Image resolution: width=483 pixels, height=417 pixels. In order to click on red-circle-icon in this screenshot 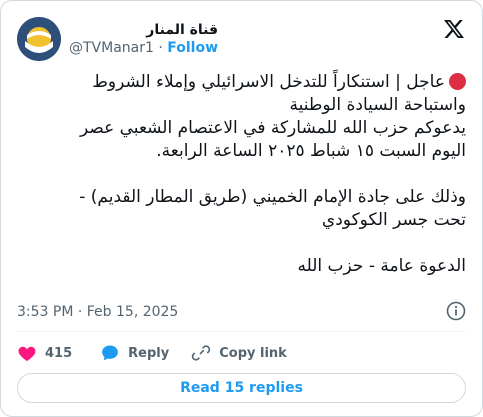, I will do `click(457, 81)`.